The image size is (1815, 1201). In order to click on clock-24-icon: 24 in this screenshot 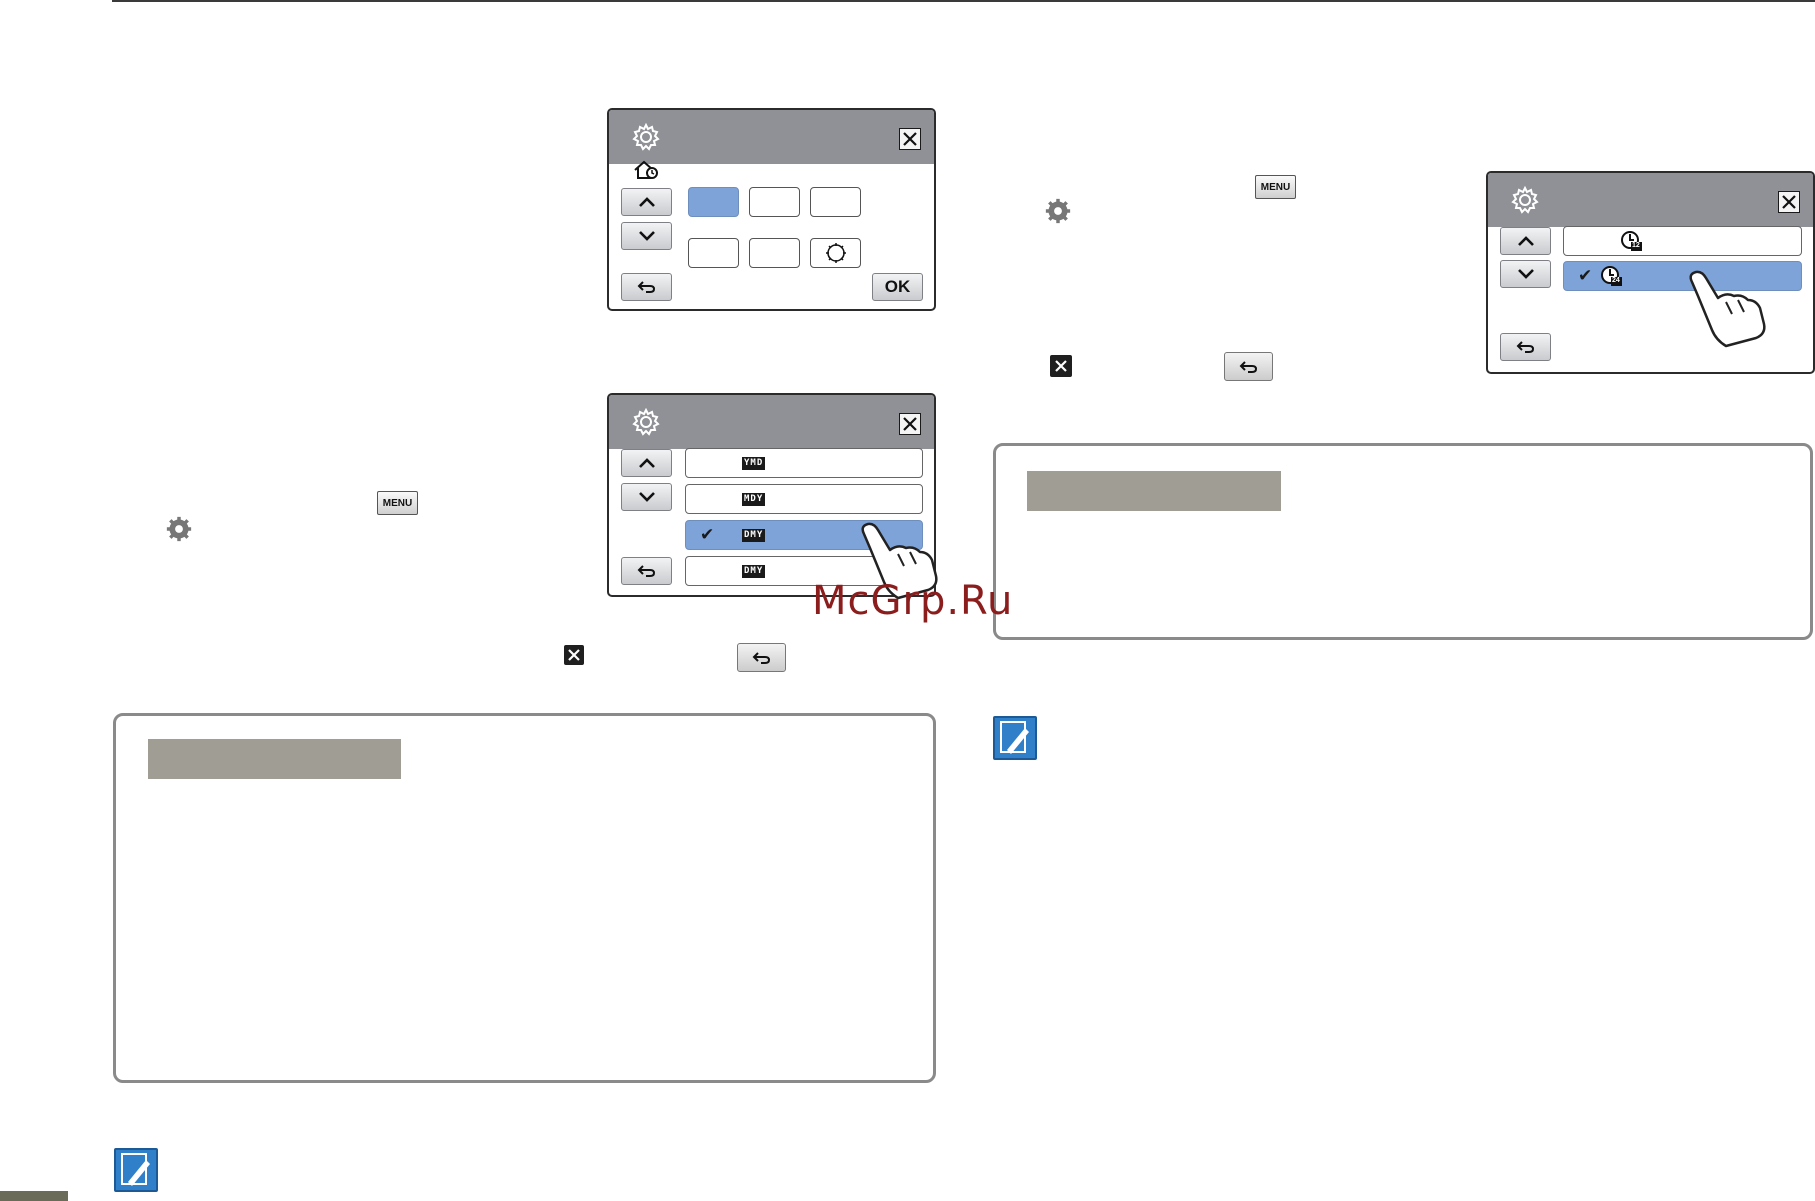, I will do `click(1611, 276)`.